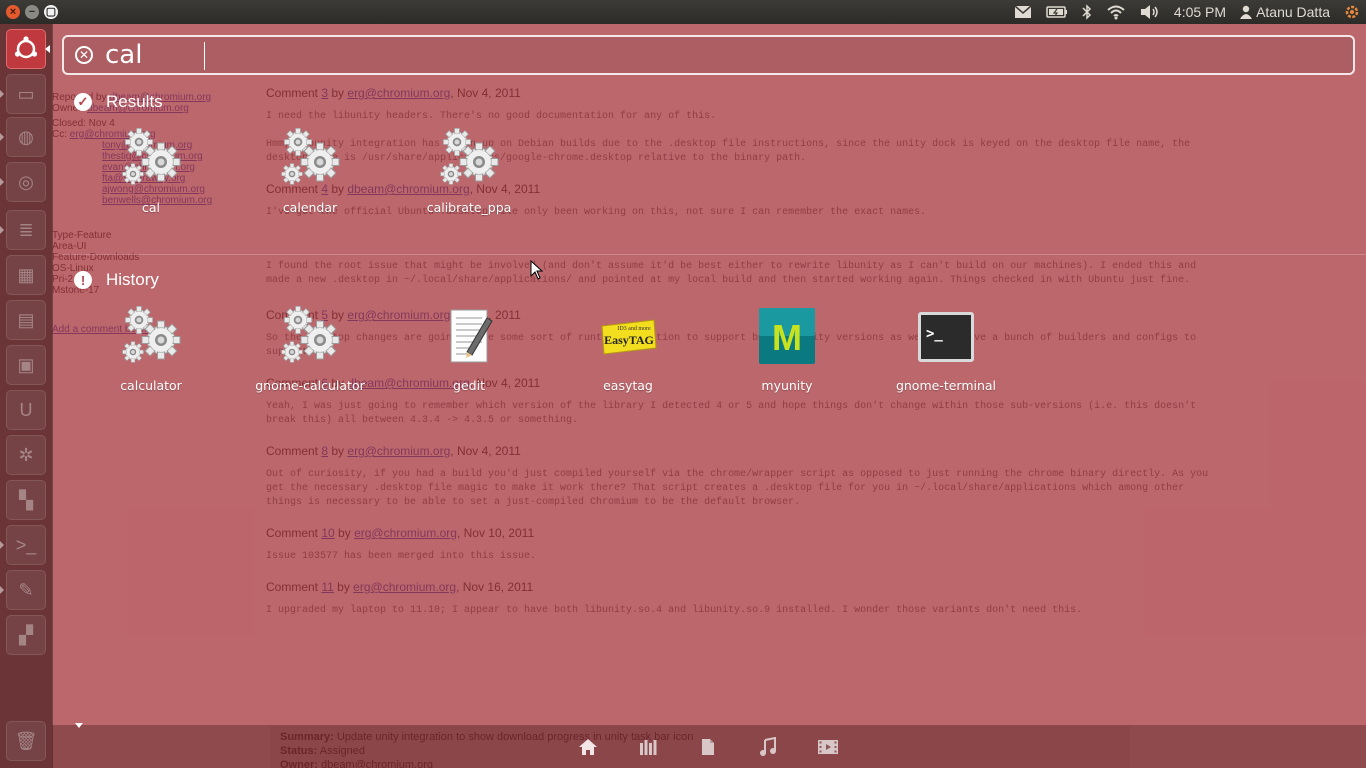 Image resolution: width=1366 pixels, height=768 pixels. Describe the element at coordinates (537, 270) in the screenshot. I see `mouse-cursor` at that location.